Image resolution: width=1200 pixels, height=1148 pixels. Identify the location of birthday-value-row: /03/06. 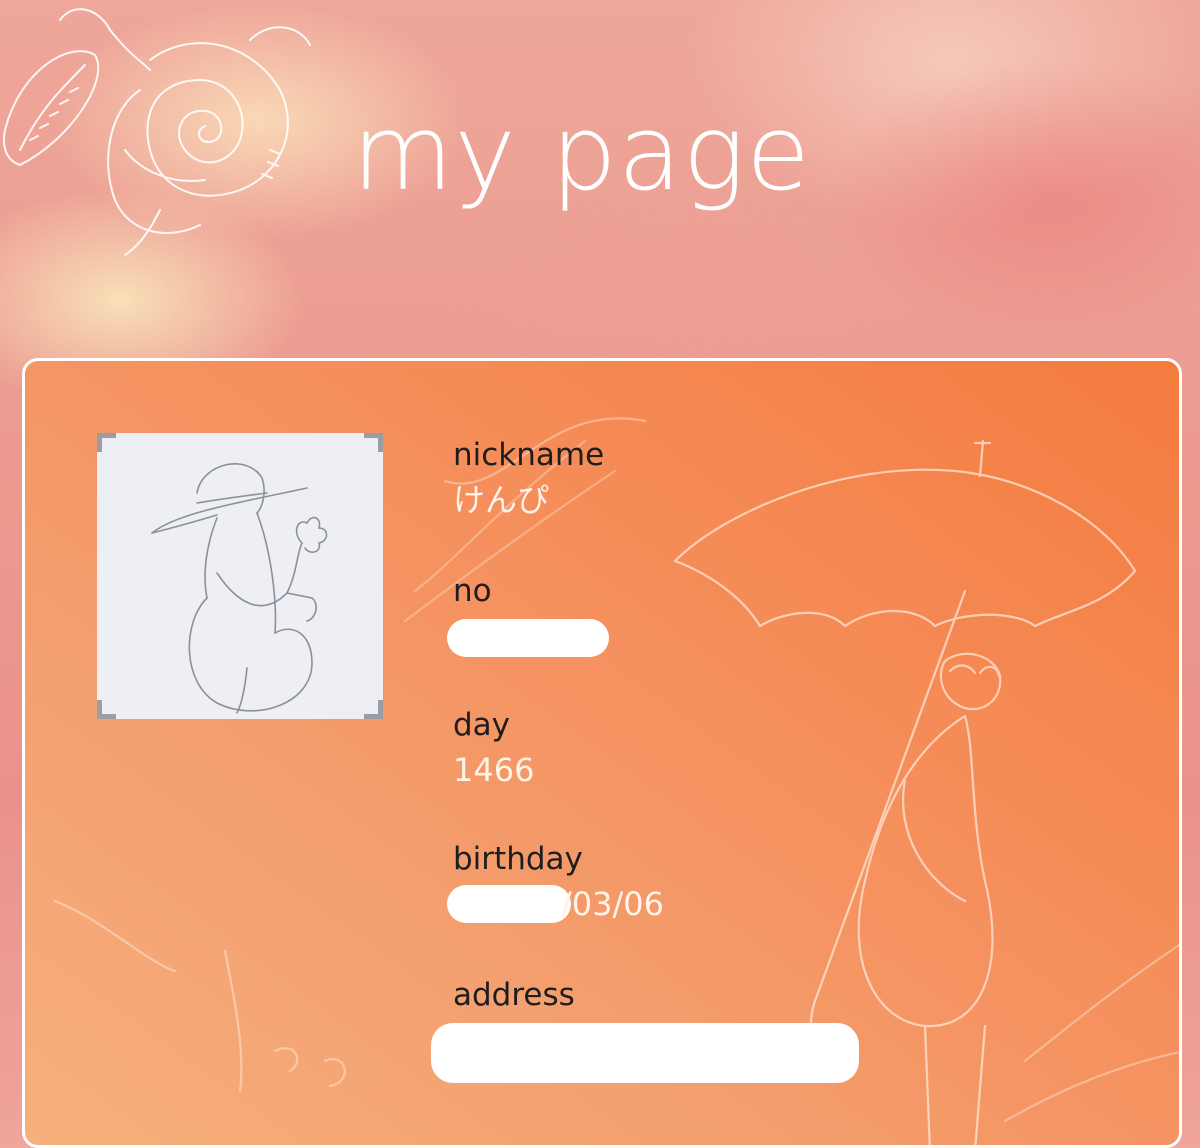
(555, 904).